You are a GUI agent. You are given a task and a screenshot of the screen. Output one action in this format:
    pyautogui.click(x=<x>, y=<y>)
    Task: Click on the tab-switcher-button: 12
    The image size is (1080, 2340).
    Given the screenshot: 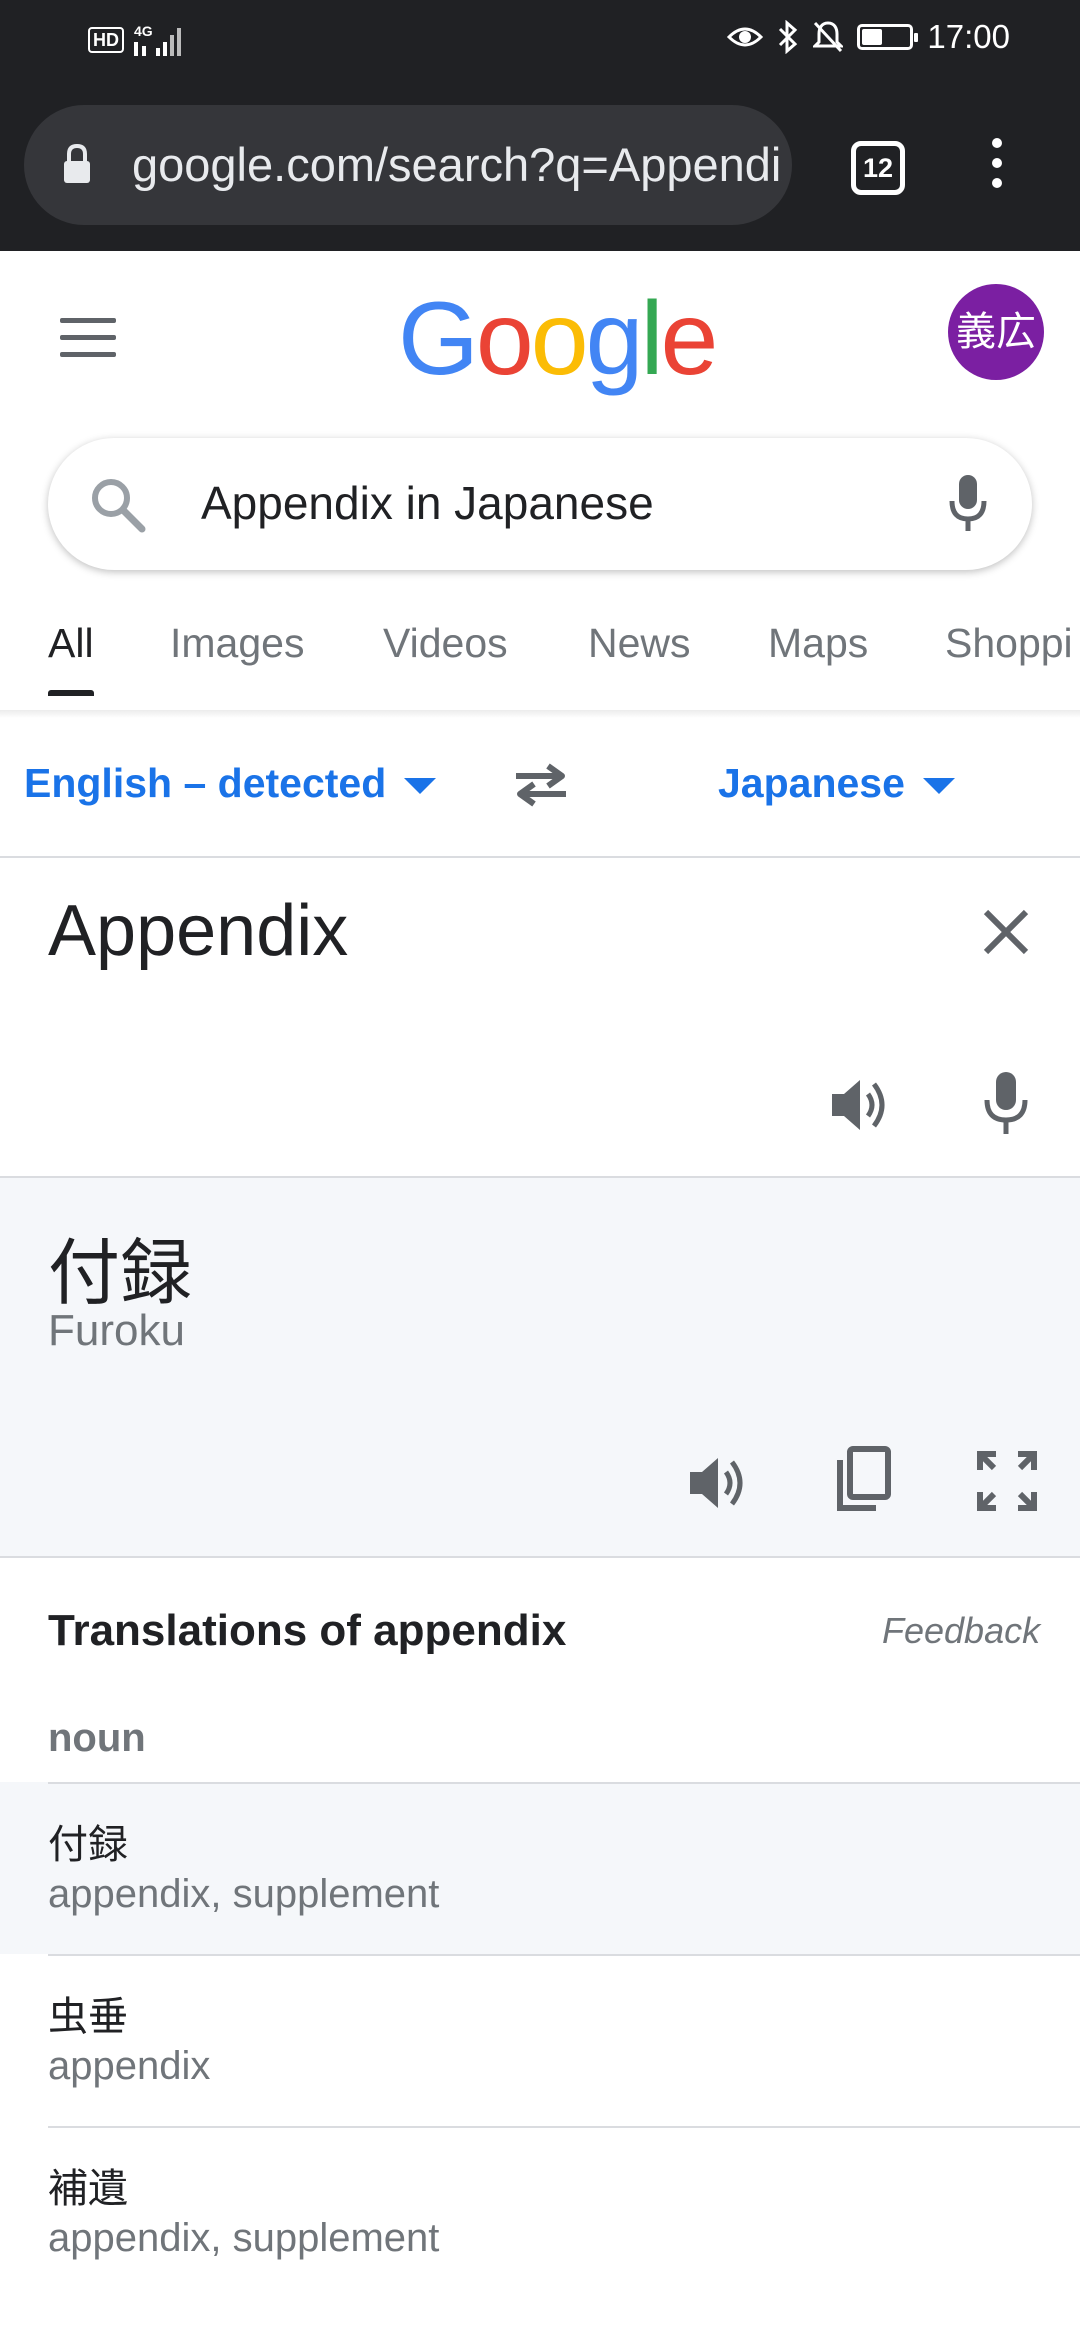 What is the action you would take?
    pyautogui.click(x=878, y=168)
    